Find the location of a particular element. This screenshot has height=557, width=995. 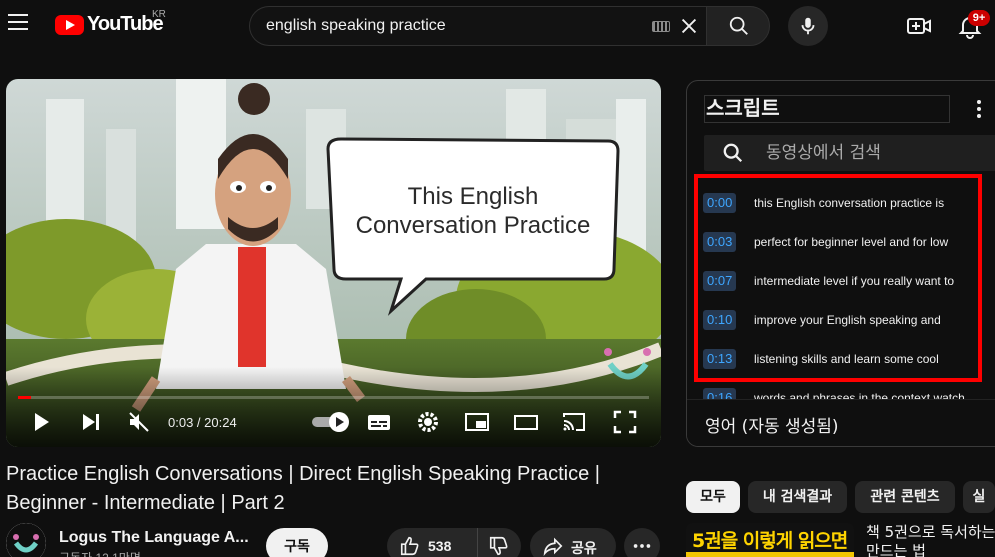

create-video-icon is located at coordinates (919, 26).